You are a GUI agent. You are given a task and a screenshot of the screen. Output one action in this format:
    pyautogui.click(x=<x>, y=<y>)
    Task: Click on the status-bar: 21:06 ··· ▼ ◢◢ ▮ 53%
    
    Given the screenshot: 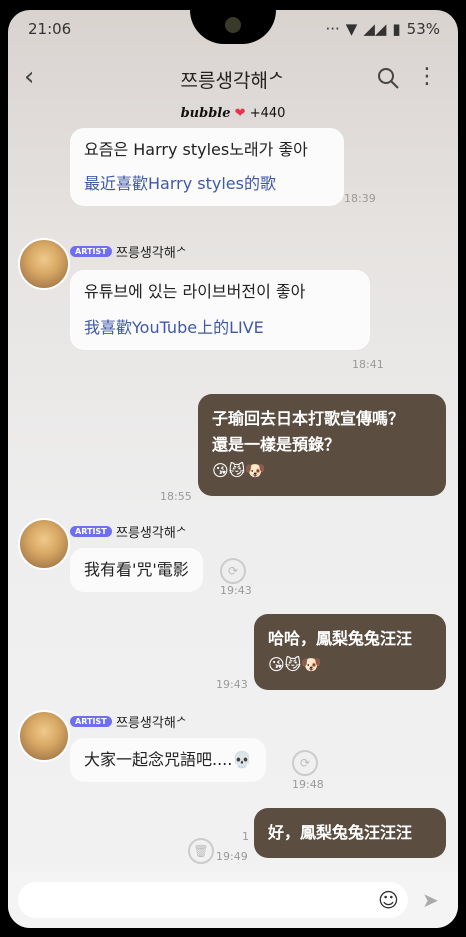 What is the action you would take?
    pyautogui.click(x=233, y=30)
    